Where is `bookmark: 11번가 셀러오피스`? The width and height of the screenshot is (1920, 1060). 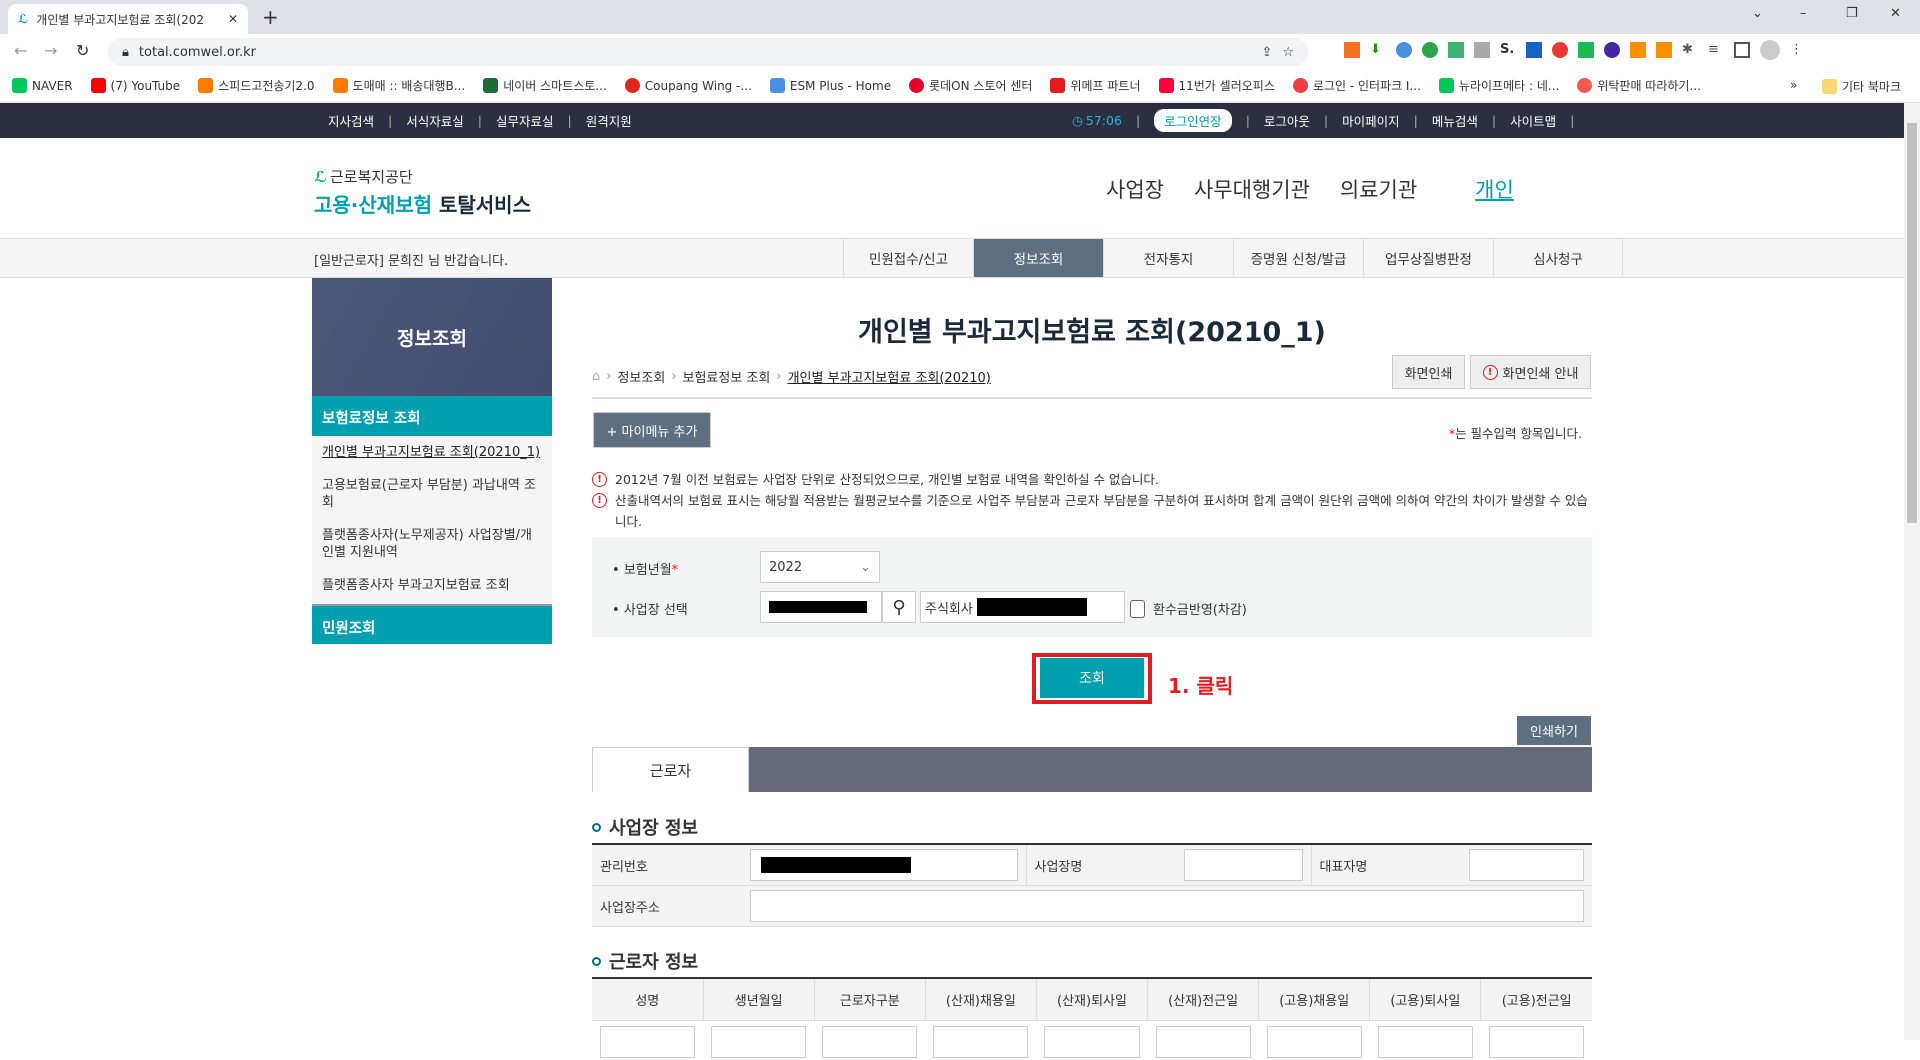 bookmark: 11번가 셀러오피스 is located at coordinates (1216, 85).